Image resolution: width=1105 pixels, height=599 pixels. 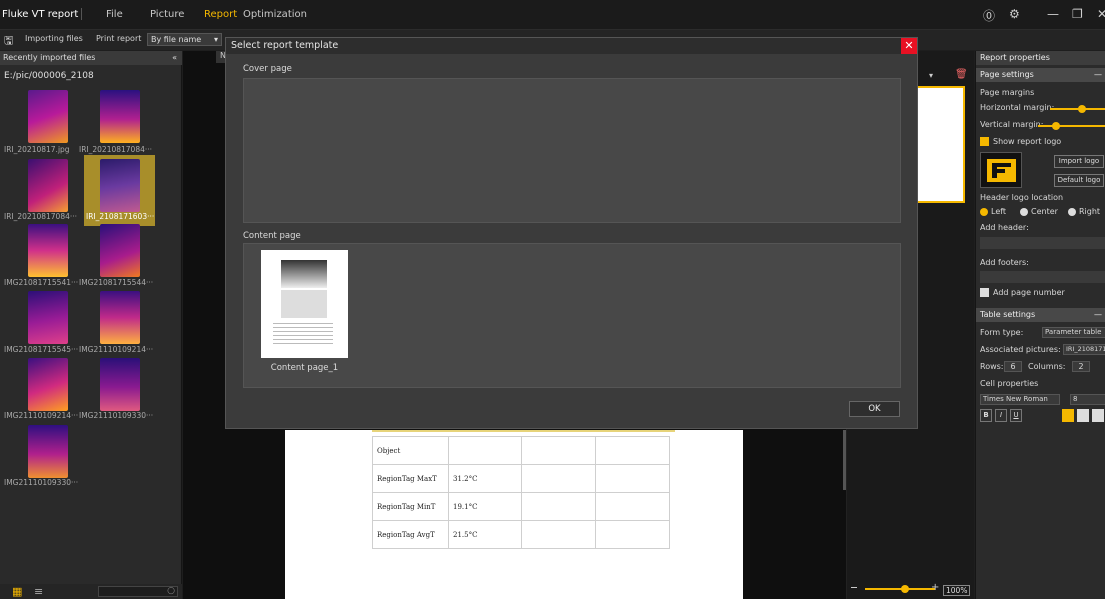 What do you see at coordinates (1081, 366) in the screenshot?
I see `columns-stepper: 2` at bounding box center [1081, 366].